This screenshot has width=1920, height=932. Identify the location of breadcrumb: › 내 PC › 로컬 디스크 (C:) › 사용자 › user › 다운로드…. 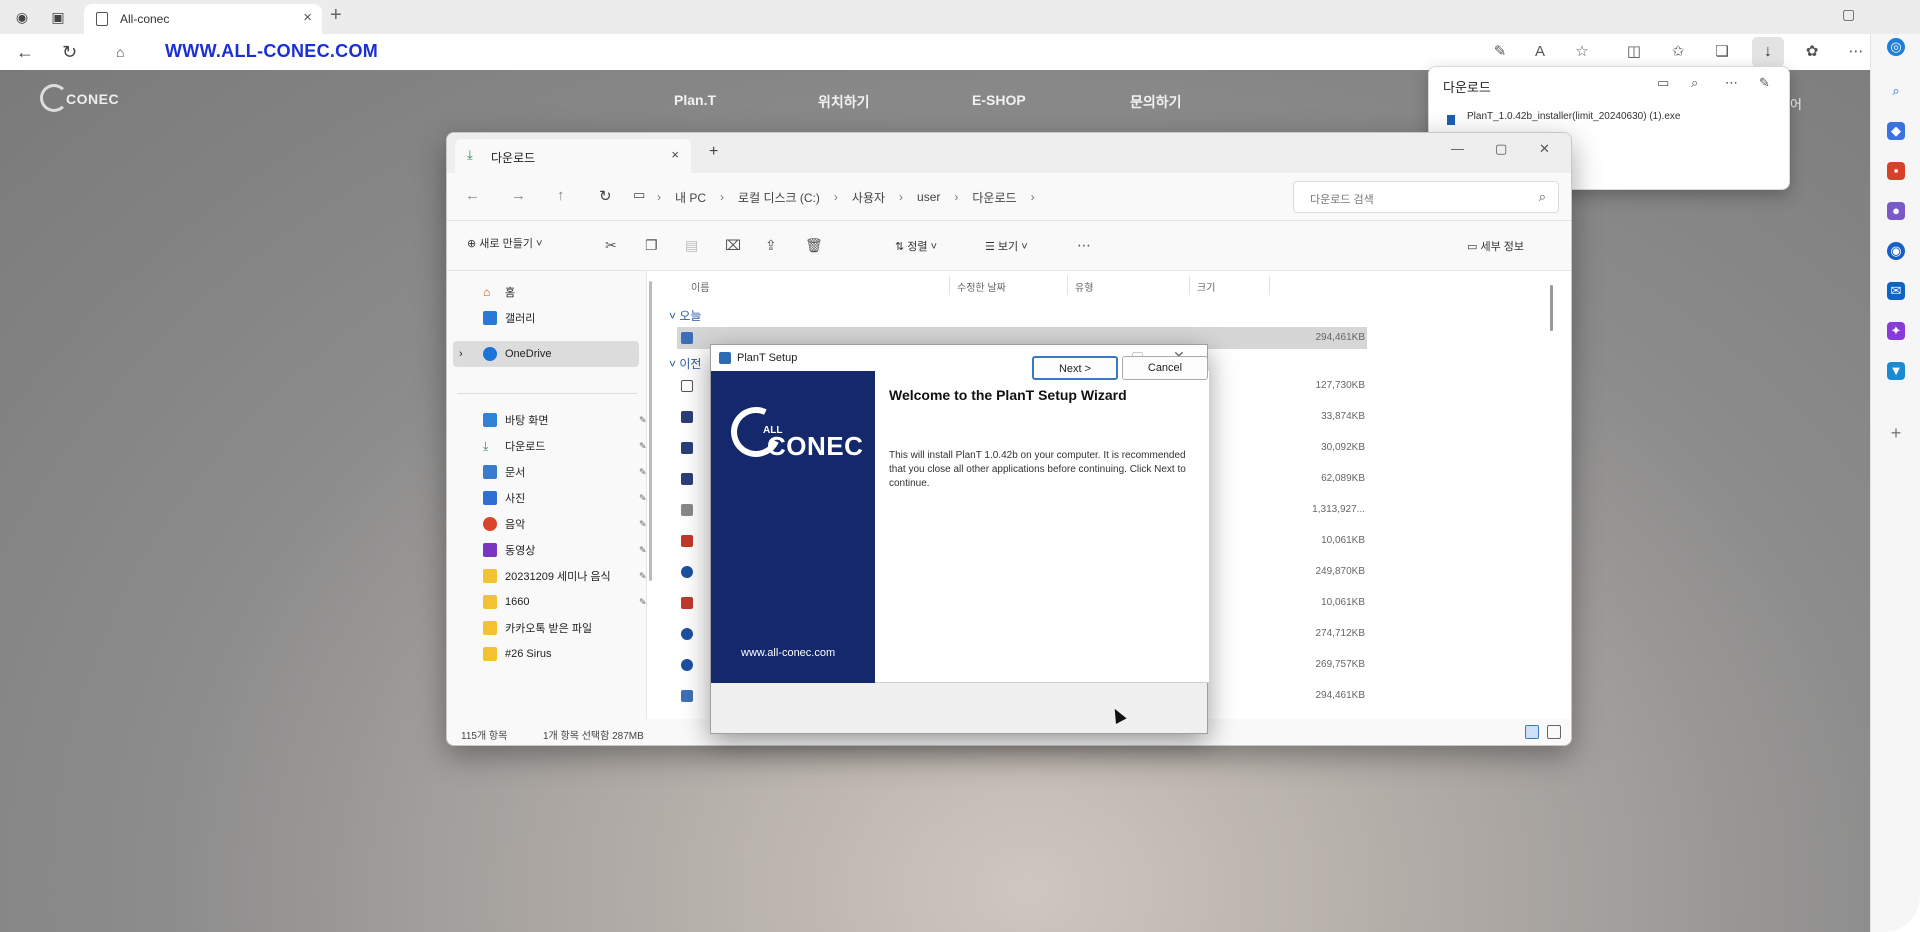
(957, 197).